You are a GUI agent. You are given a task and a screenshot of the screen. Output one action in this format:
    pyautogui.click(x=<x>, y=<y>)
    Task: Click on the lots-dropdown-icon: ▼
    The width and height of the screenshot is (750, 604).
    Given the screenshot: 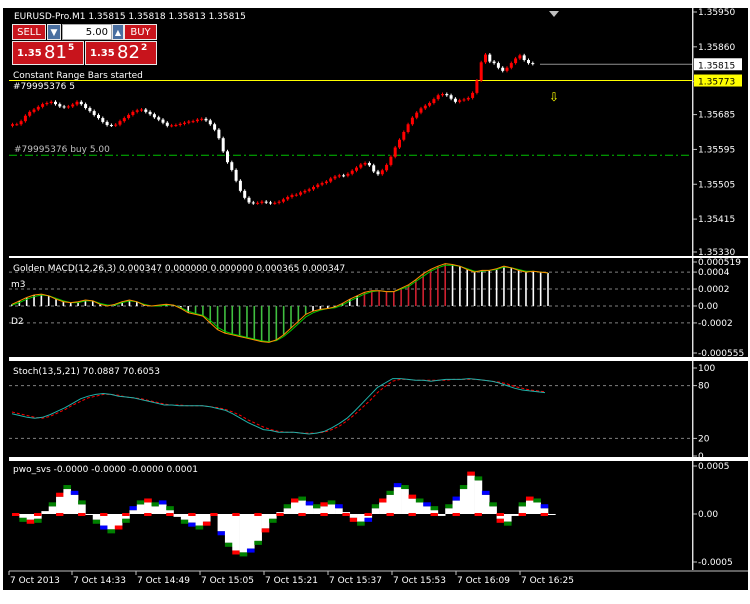 What is the action you would take?
    pyautogui.click(x=54, y=32)
    